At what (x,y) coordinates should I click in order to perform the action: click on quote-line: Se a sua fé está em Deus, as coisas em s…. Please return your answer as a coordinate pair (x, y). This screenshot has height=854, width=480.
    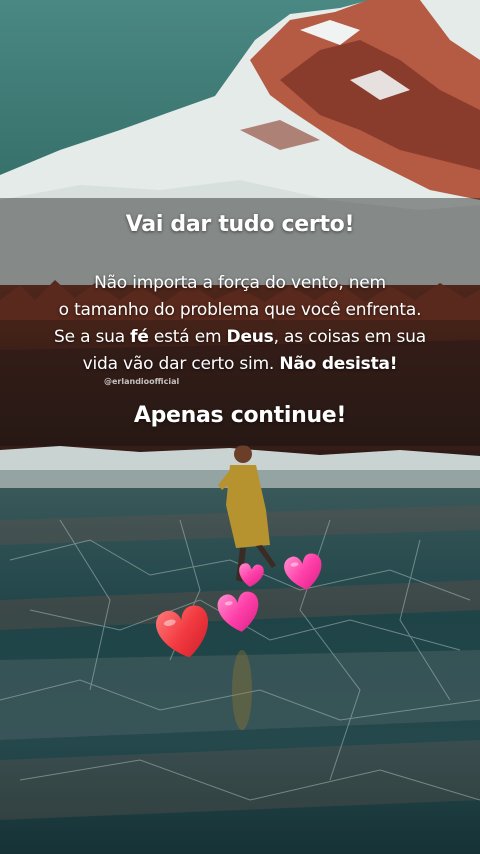
    Looking at the image, I should click on (240, 337).